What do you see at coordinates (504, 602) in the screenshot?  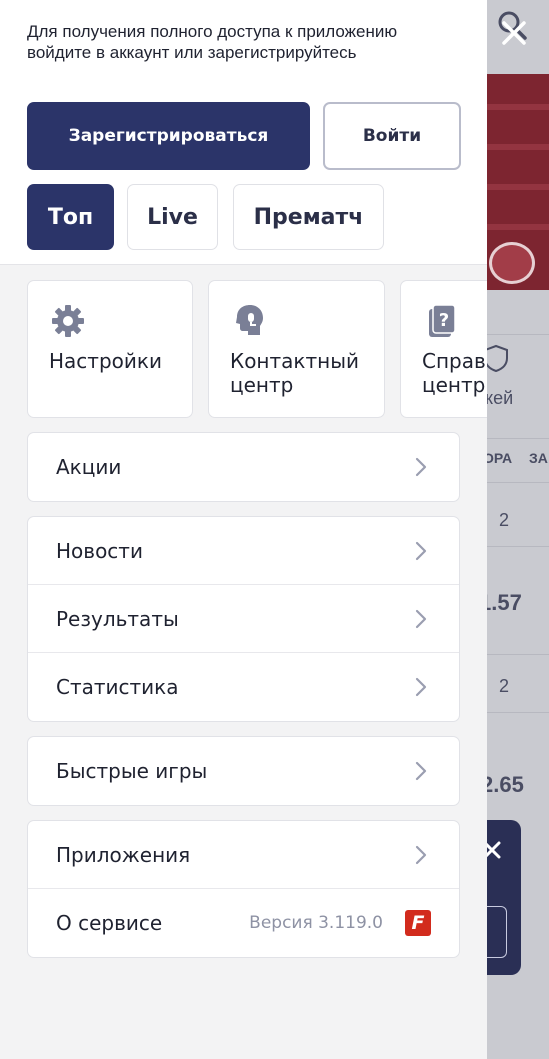 I see `odds-value: 1.57` at bounding box center [504, 602].